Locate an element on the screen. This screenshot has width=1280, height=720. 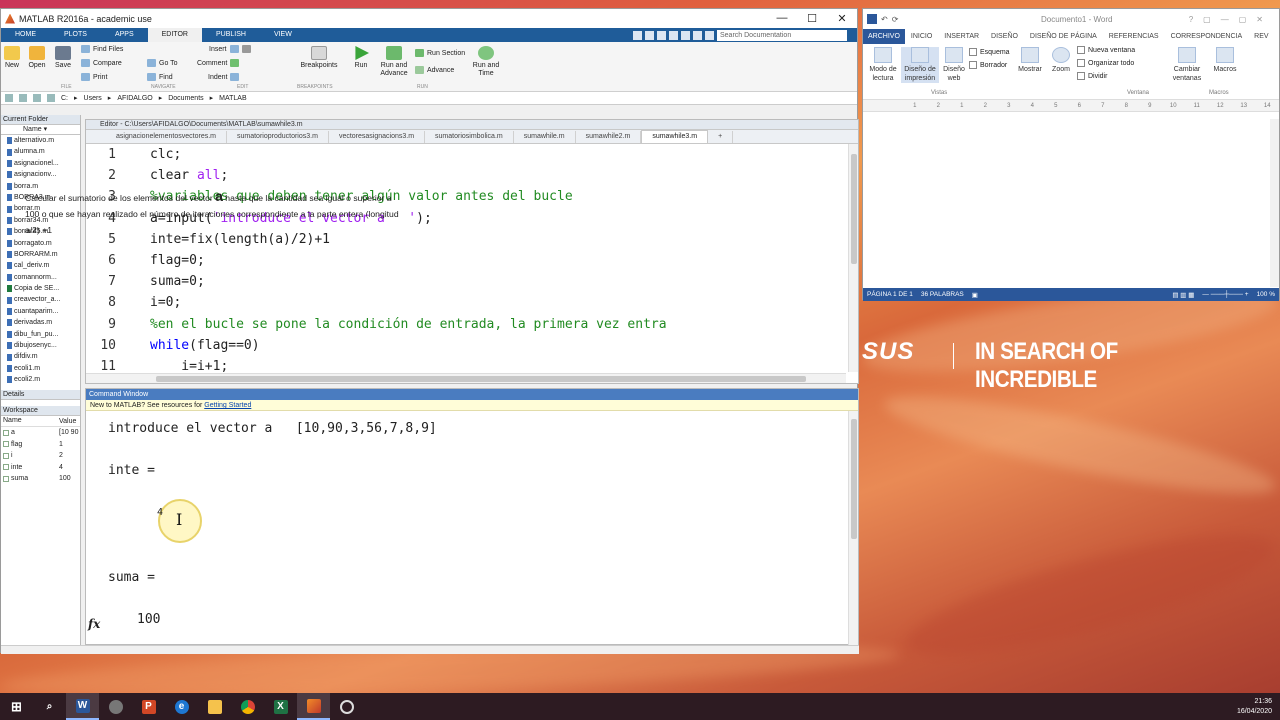
compare-button: Compare is located at coordinates (101, 63).